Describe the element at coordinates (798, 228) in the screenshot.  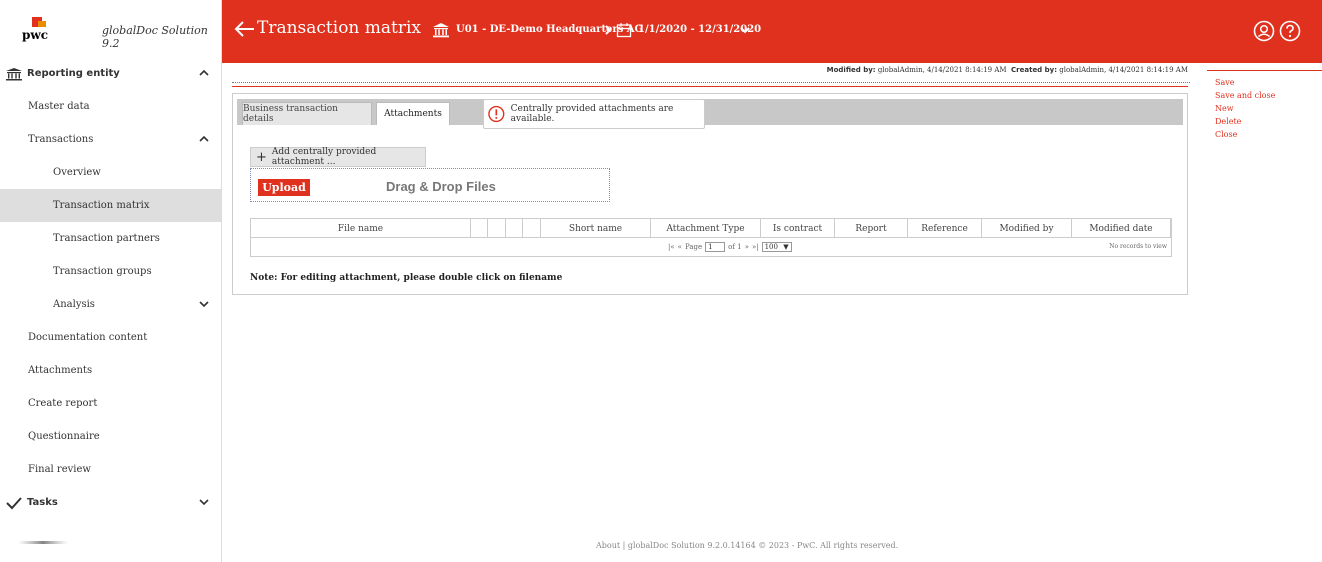
I see `column-header-is-contract: Is contract` at that location.